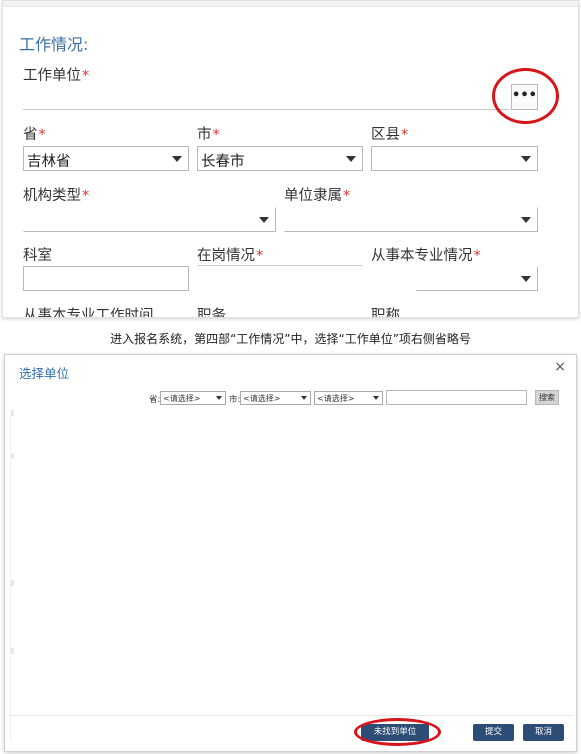  Describe the element at coordinates (37, 256) in the screenshot. I see `department-label: 科室` at that location.